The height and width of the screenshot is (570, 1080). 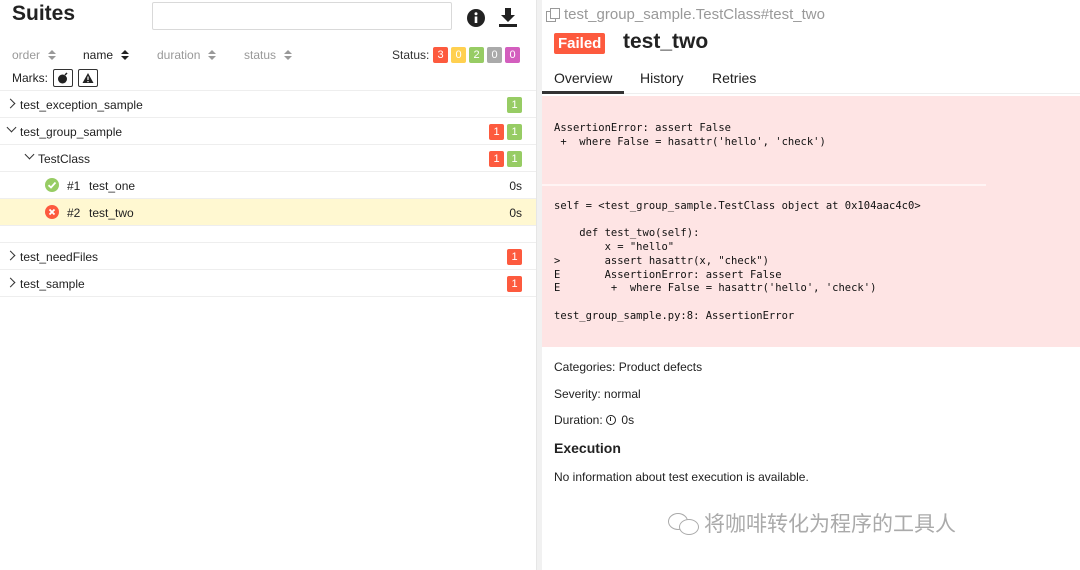 I want to click on tree-node-test-exception-sample: test_exception_sample 1, so click(x=268, y=103).